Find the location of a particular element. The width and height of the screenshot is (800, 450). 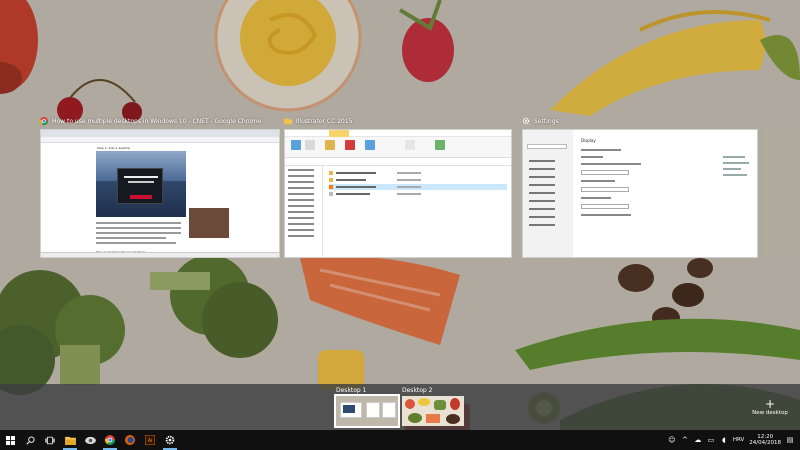

notifications-icon: ▤ is located at coordinates (790, 440).